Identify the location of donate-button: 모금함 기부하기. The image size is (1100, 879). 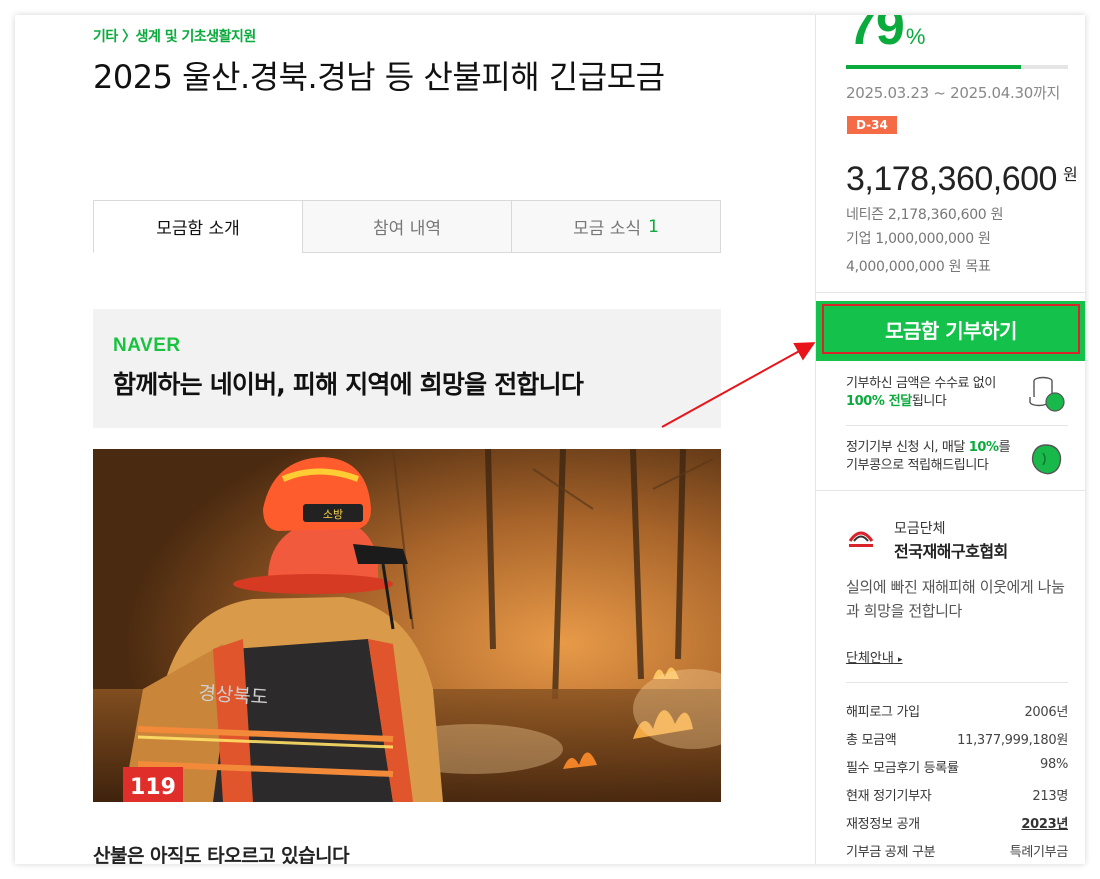
(951, 329).